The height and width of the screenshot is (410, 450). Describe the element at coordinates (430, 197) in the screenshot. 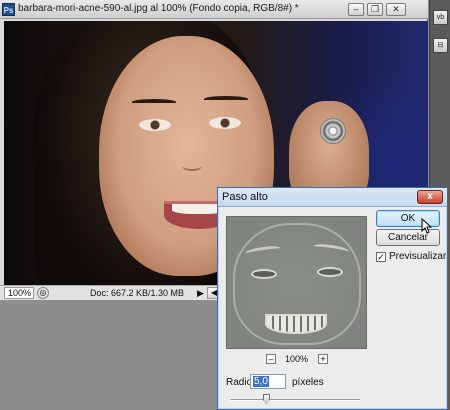

I see `dialog-close-button: x` at that location.